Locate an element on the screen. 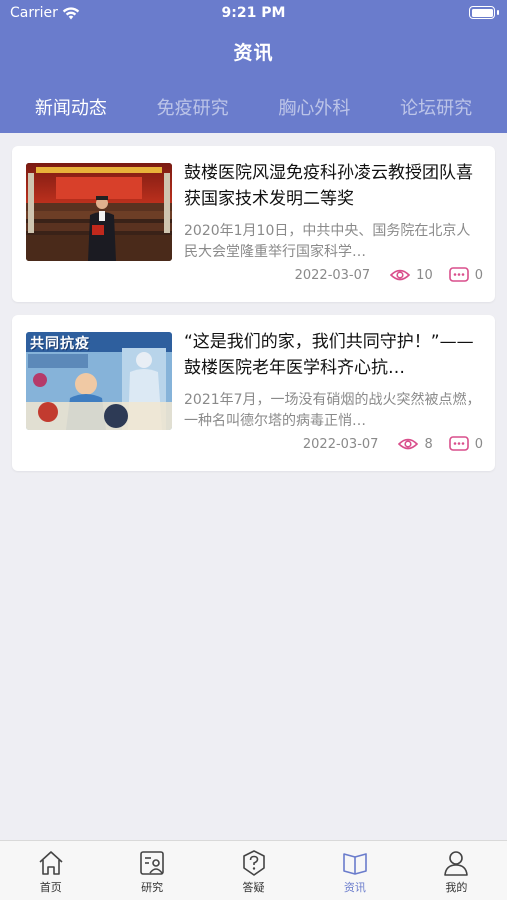 The height and width of the screenshot is (900, 507). article-thumbnail: 共同抗疫 is located at coordinates (99, 381).